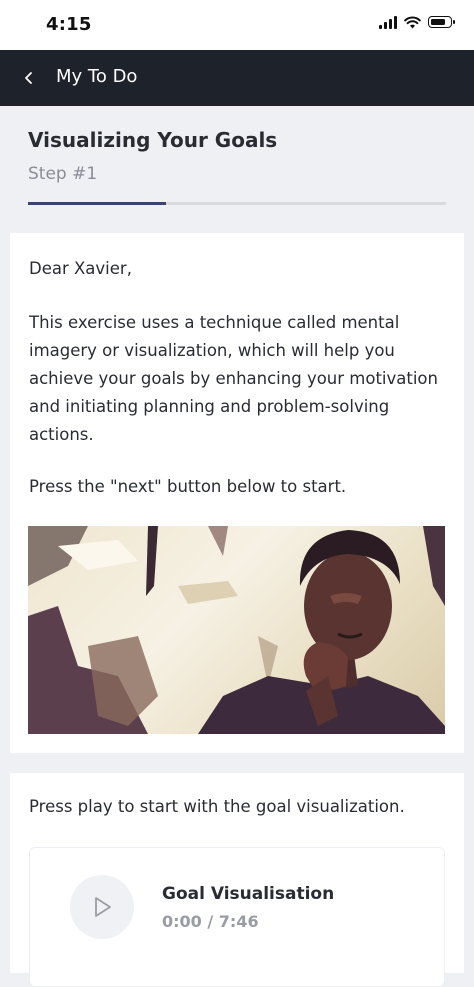 The height and width of the screenshot is (987, 474). I want to click on page-title: Visualizing Your Goals, so click(153, 140).